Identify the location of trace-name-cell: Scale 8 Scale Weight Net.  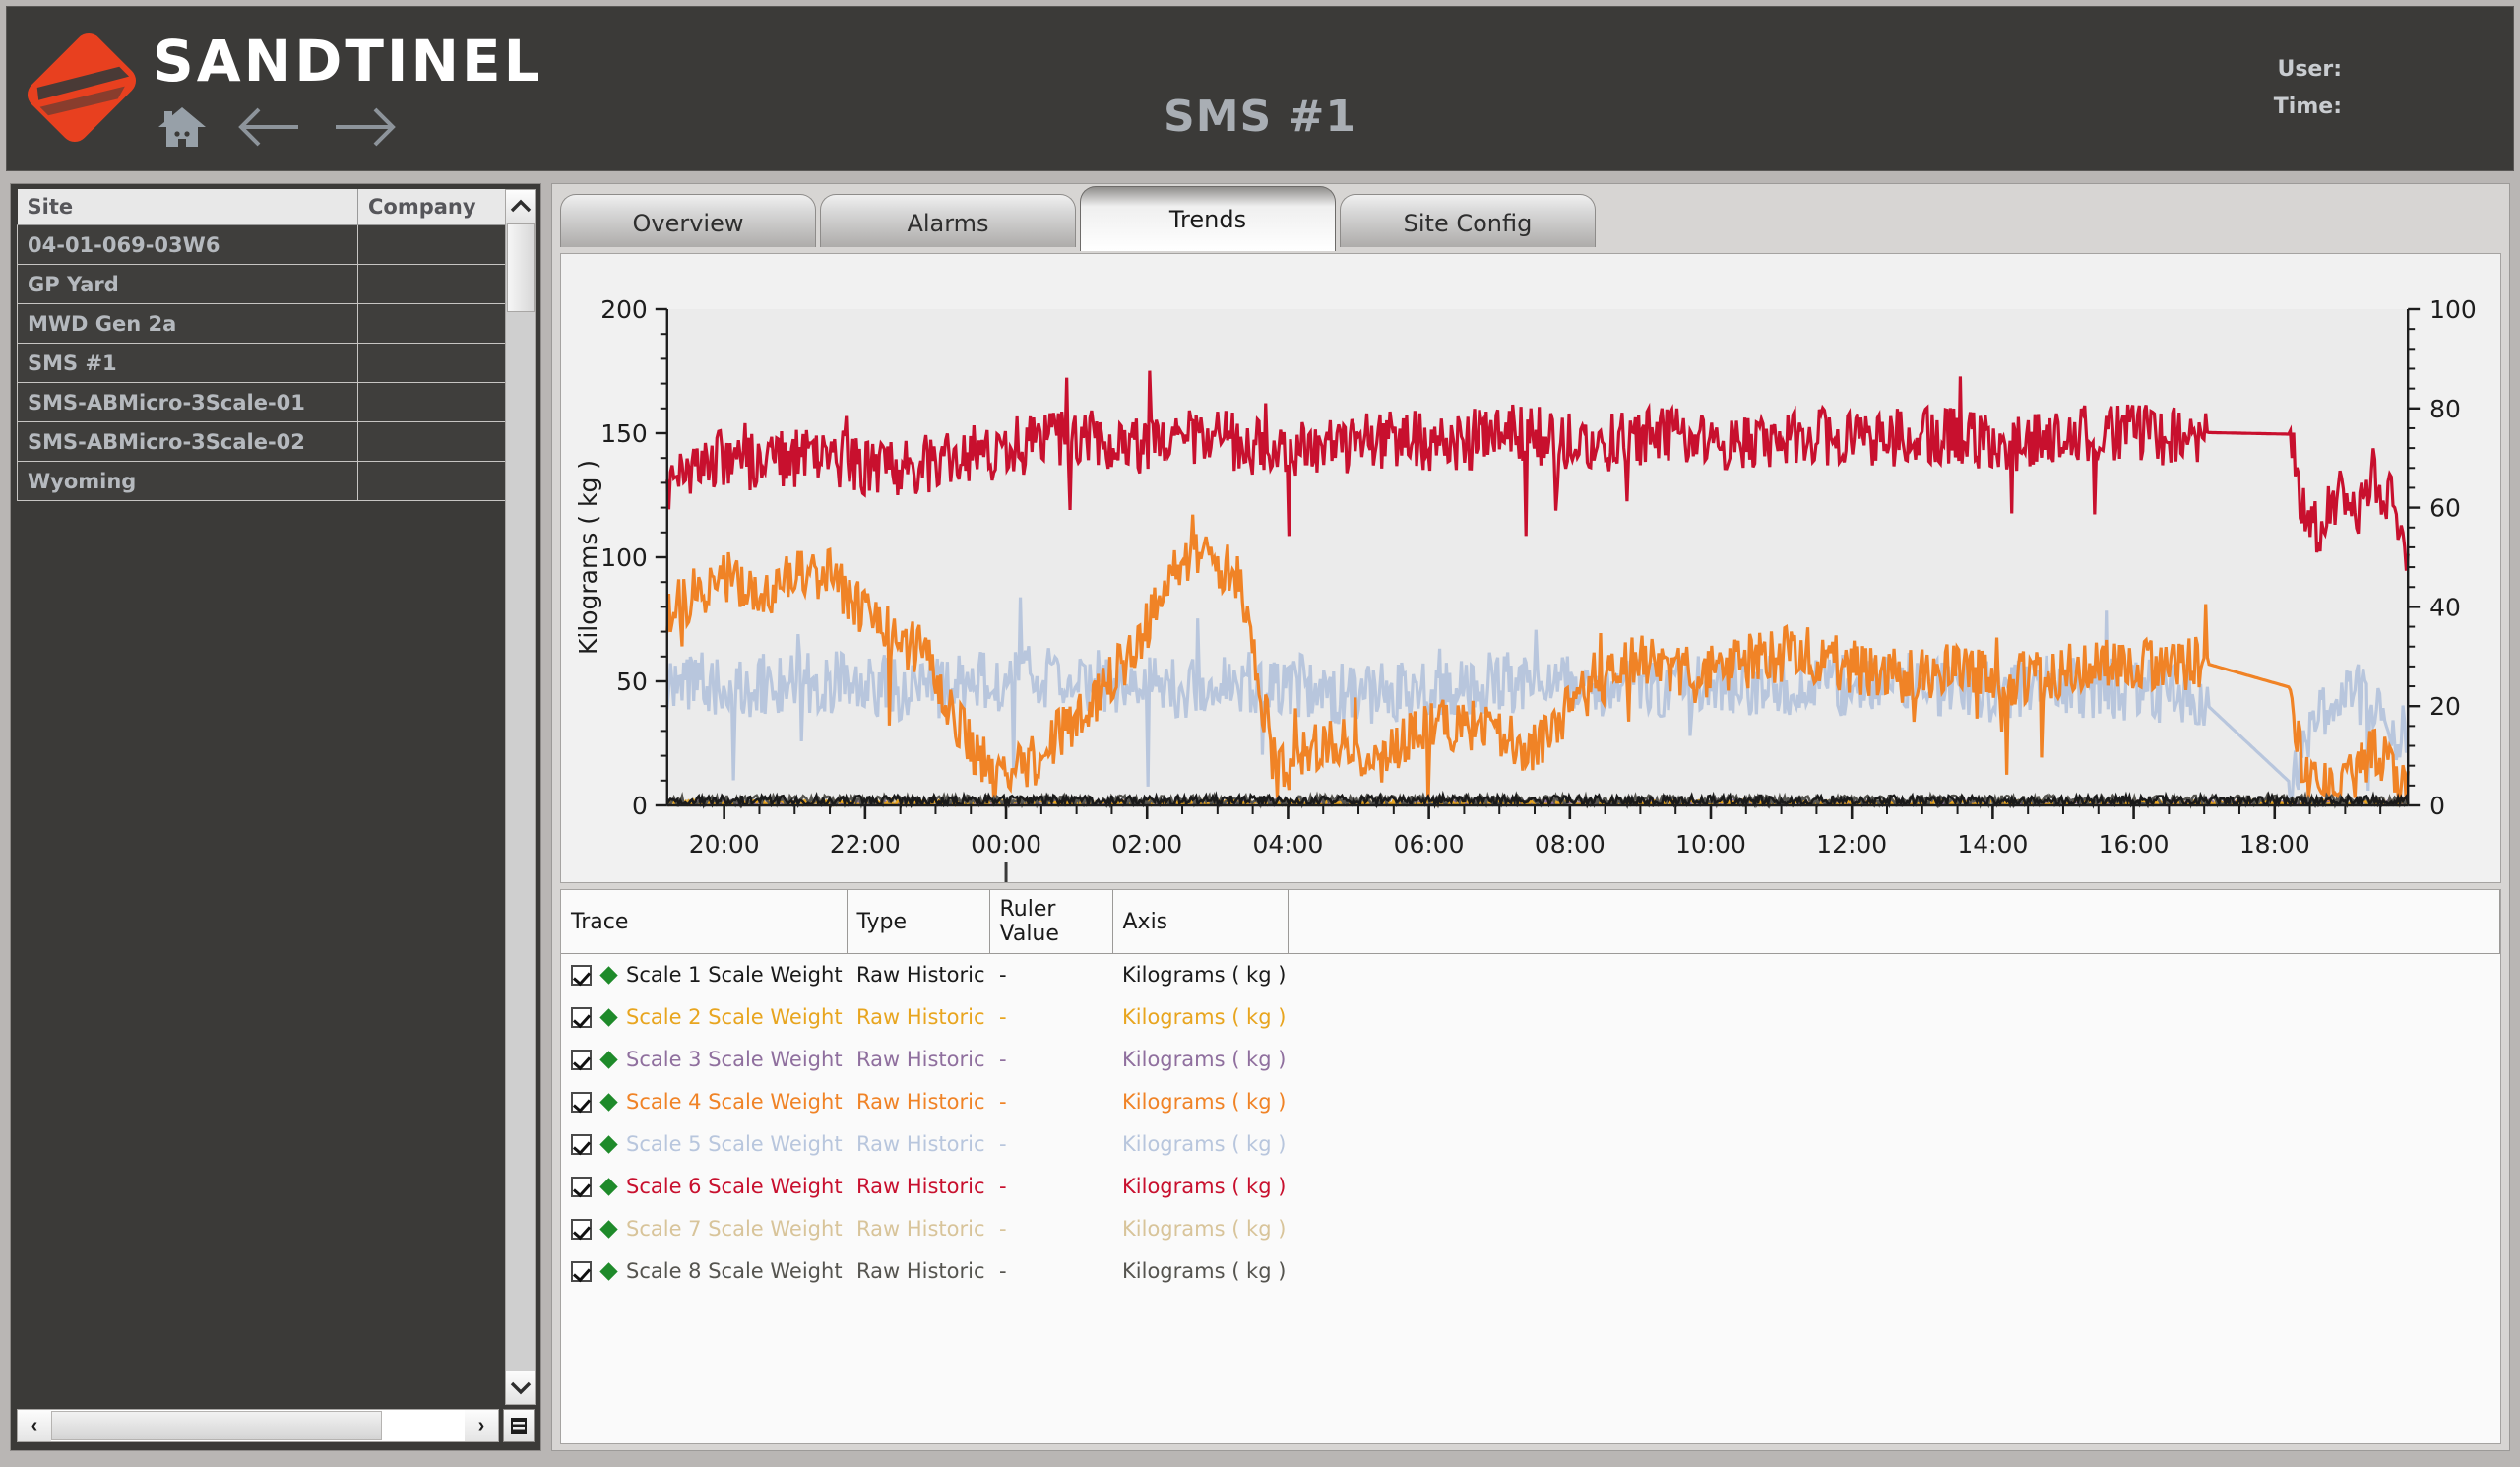
(704, 1271).